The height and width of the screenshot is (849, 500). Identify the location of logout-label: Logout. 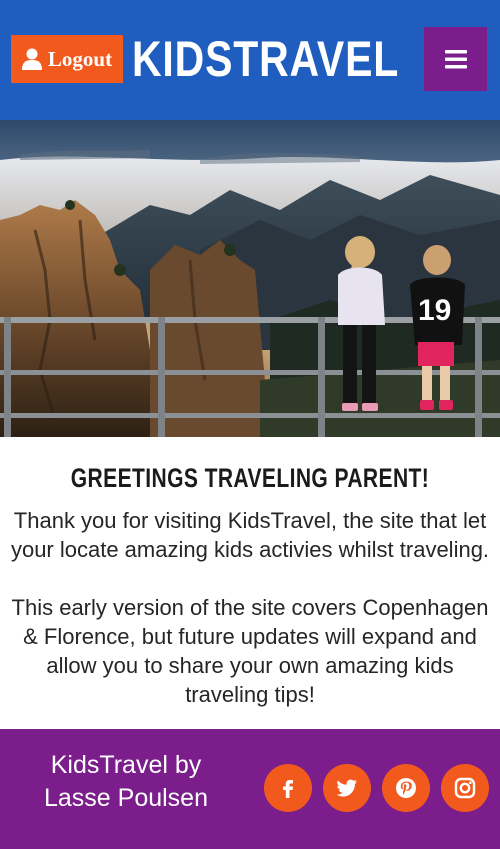
(80, 58).